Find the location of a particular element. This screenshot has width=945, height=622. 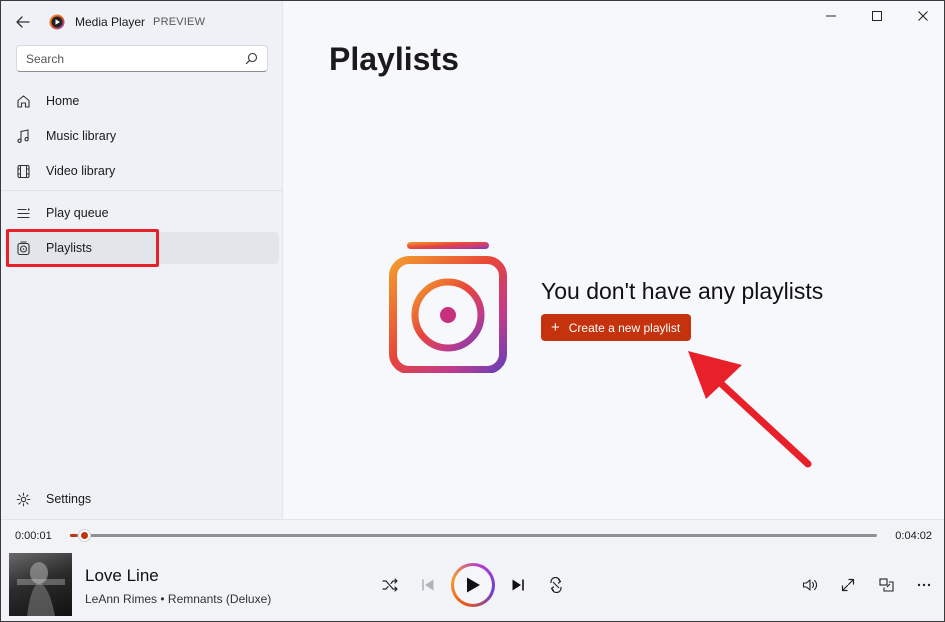

window-controls is located at coordinates (876, 16).